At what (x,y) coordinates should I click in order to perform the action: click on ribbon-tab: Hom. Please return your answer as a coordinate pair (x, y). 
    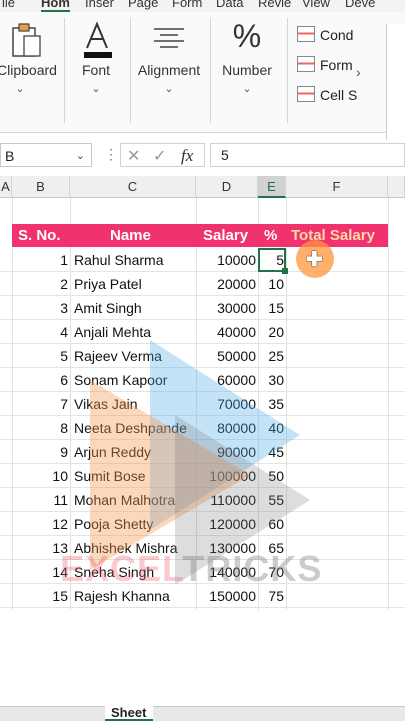
    Looking at the image, I should click on (55, 6).